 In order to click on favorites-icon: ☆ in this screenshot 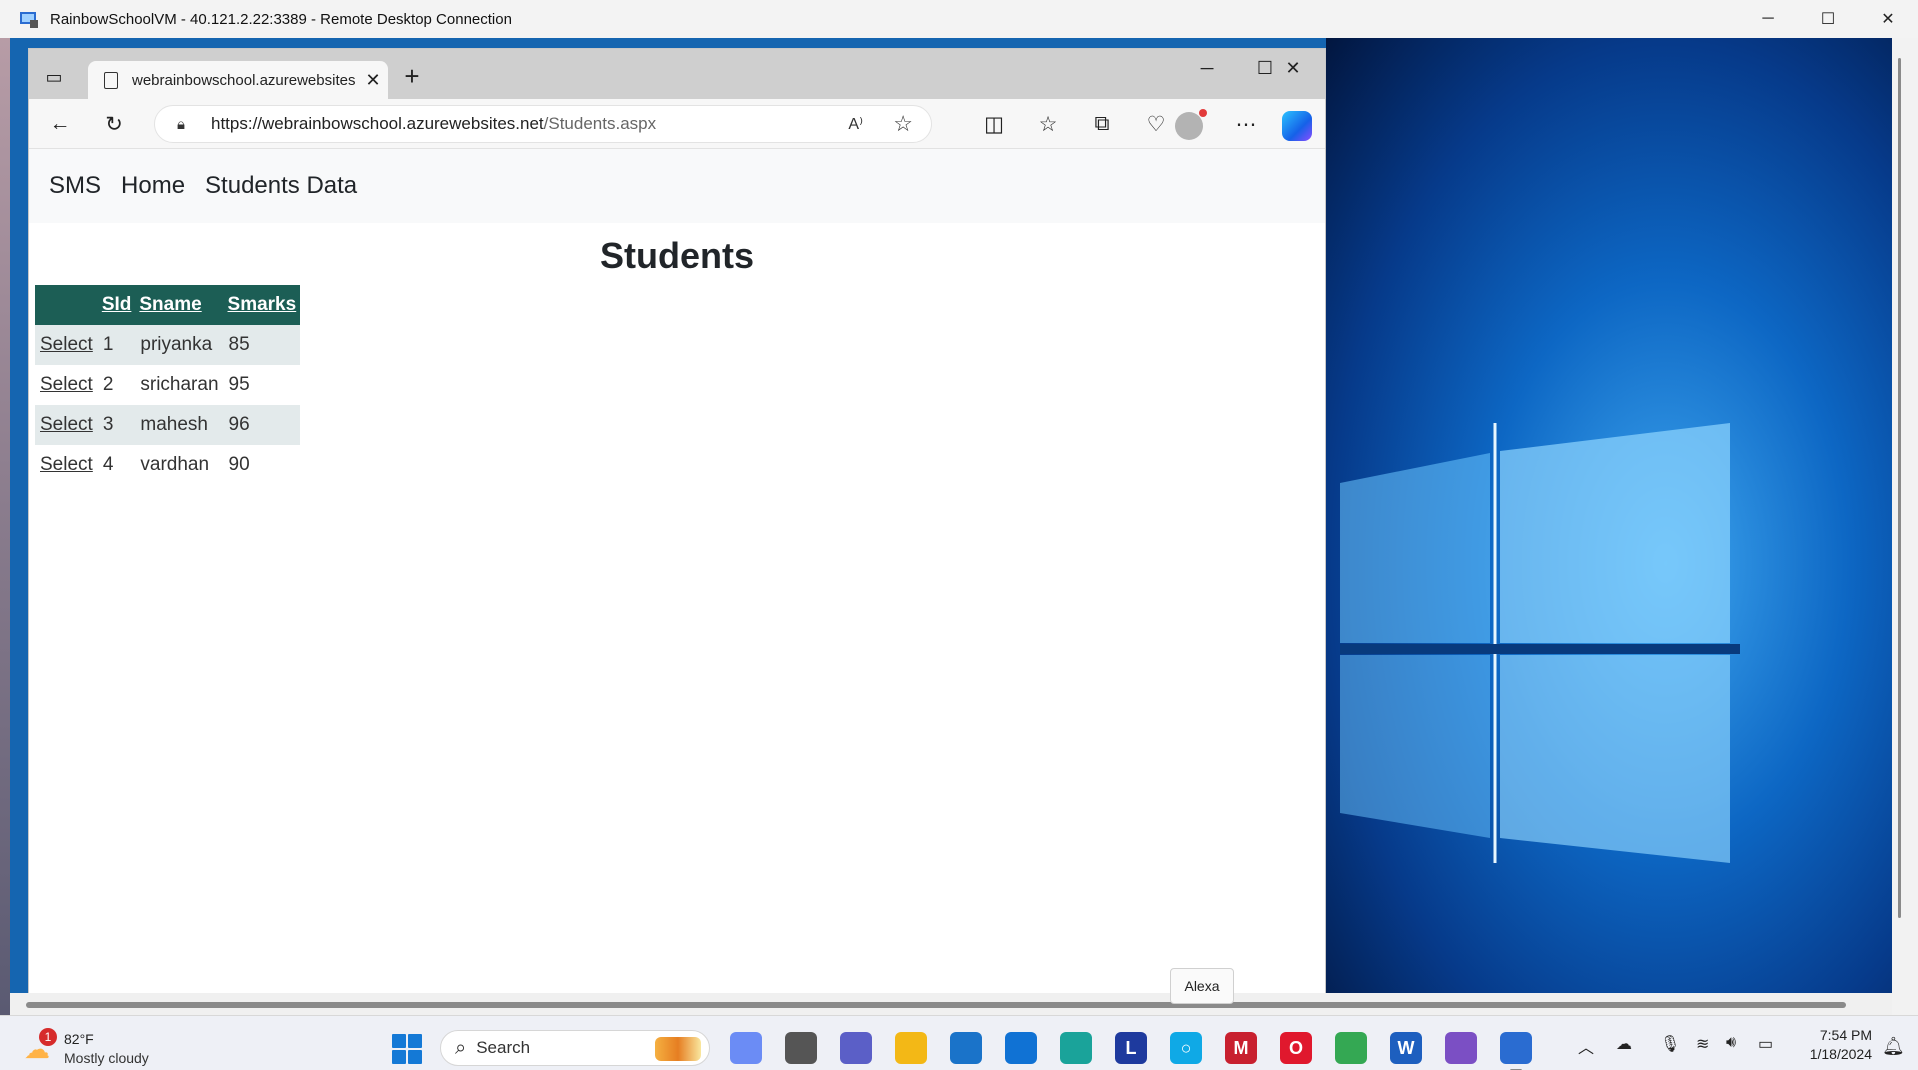, I will do `click(1048, 124)`.